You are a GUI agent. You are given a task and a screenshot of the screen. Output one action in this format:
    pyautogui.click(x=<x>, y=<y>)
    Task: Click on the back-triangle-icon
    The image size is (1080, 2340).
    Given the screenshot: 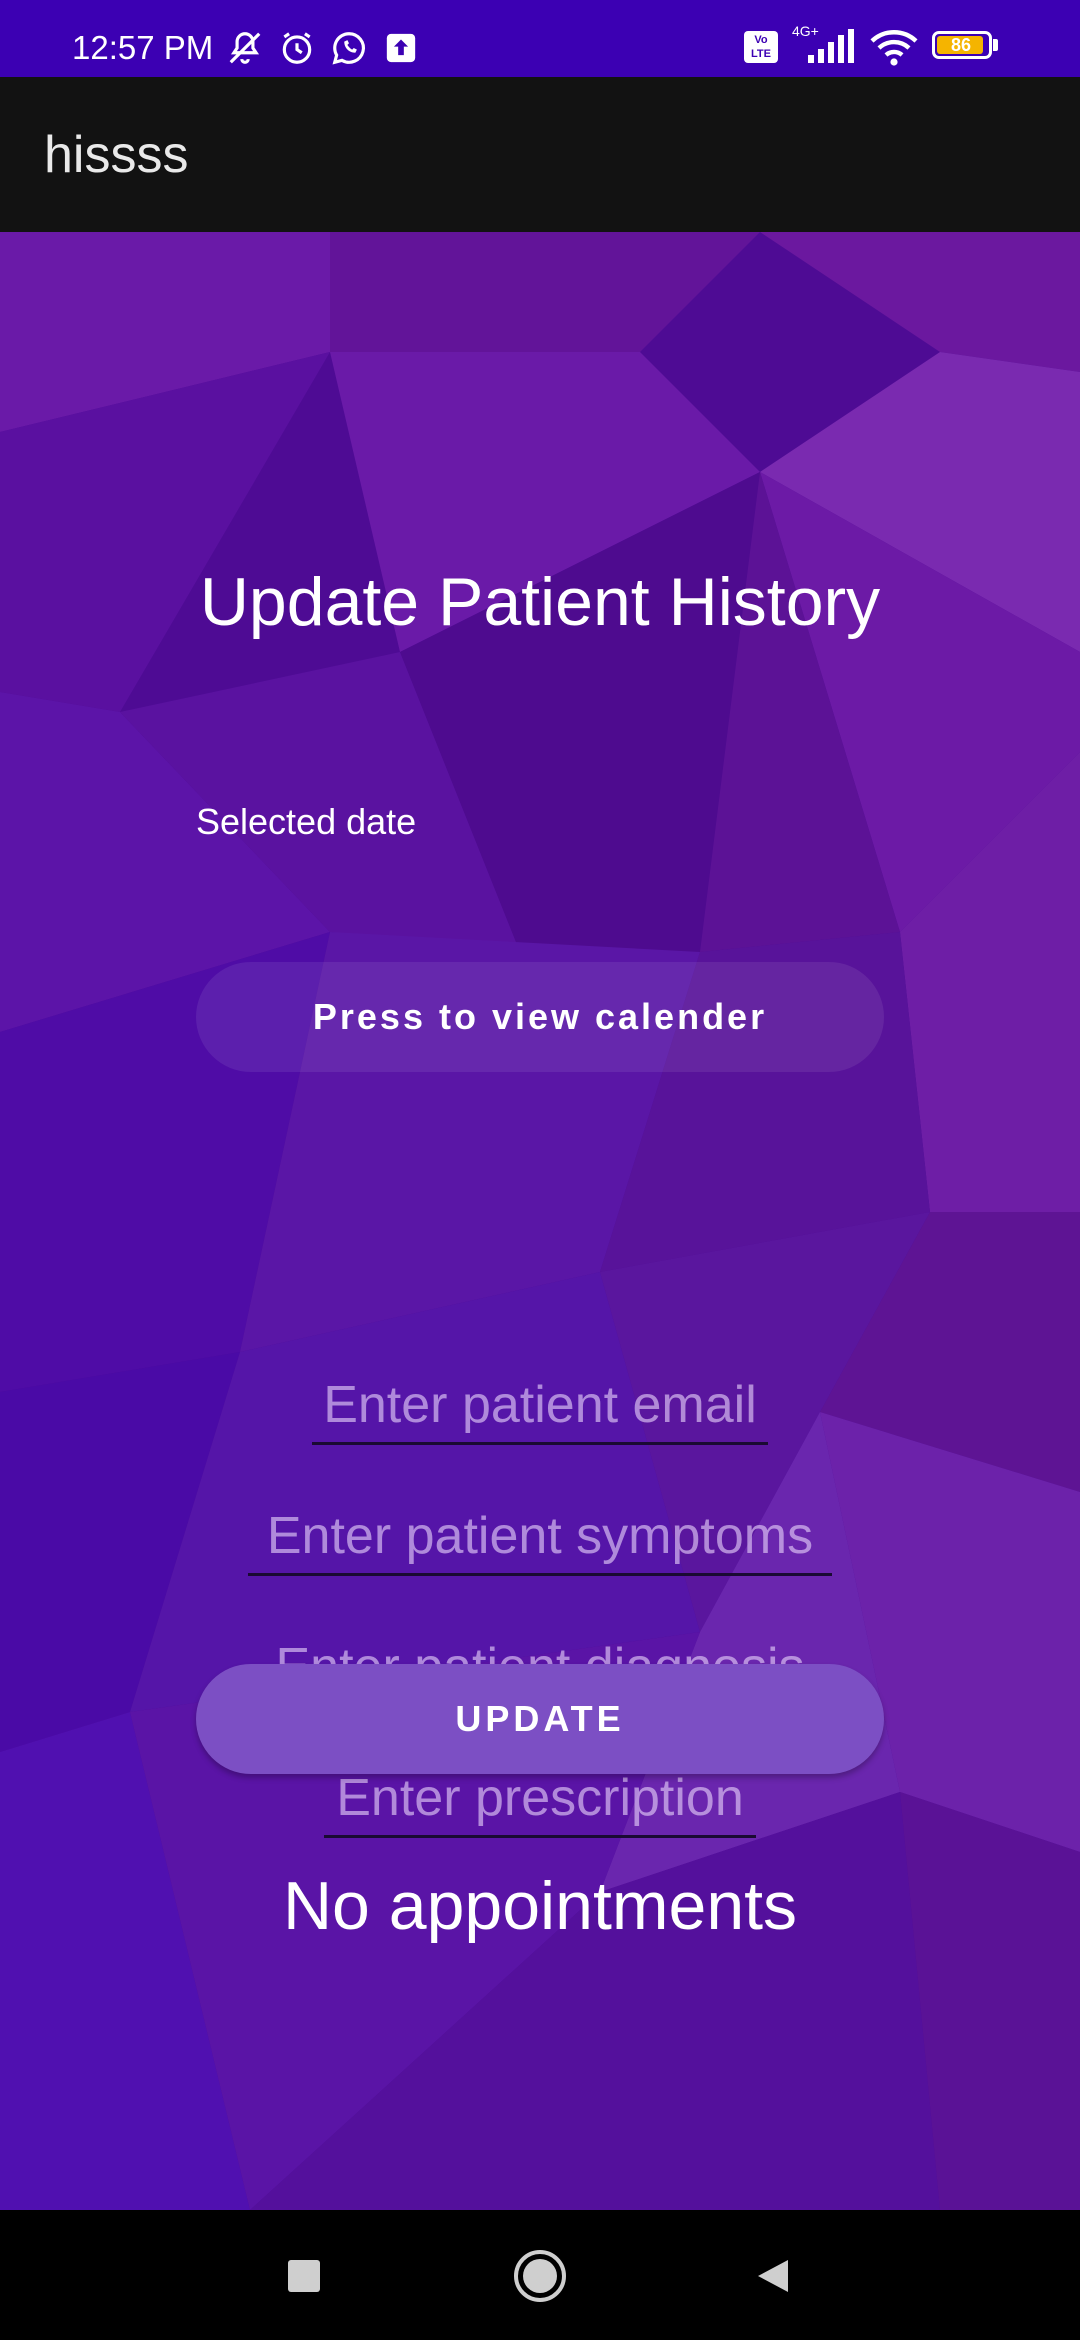 What is the action you would take?
    pyautogui.click(x=774, y=2276)
    